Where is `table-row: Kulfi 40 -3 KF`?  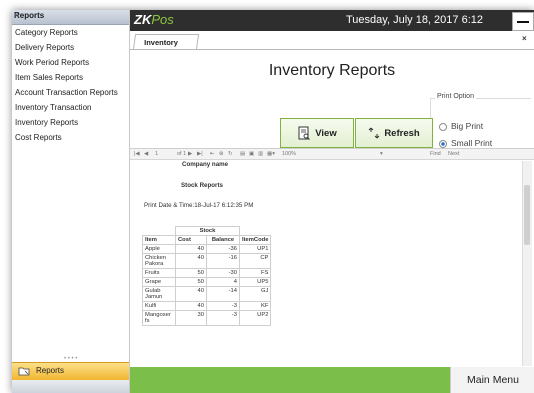 table-row: Kulfi 40 -3 KF is located at coordinates (207, 306).